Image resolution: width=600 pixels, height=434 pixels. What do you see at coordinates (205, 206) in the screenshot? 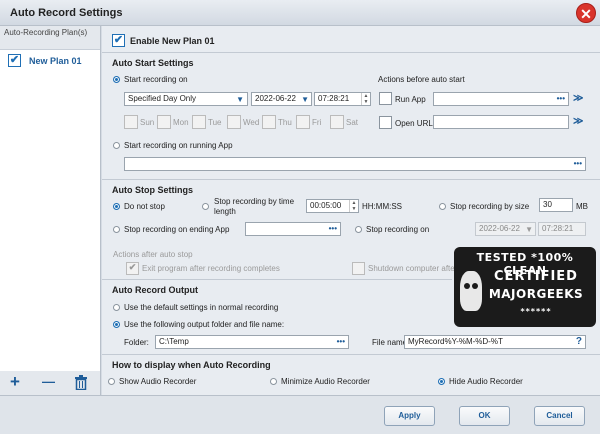
I see `stop-by-time-radio` at bounding box center [205, 206].